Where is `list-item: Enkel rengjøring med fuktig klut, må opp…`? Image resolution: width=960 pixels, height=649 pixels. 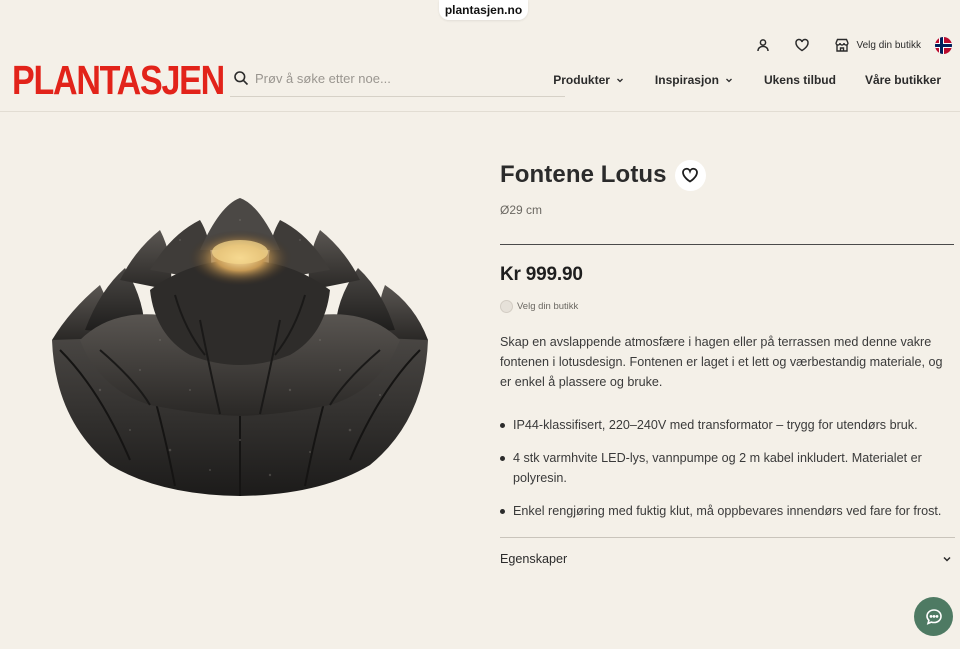
list-item: Enkel rengjøring med fuktig klut, må opp… is located at coordinates (727, 511).